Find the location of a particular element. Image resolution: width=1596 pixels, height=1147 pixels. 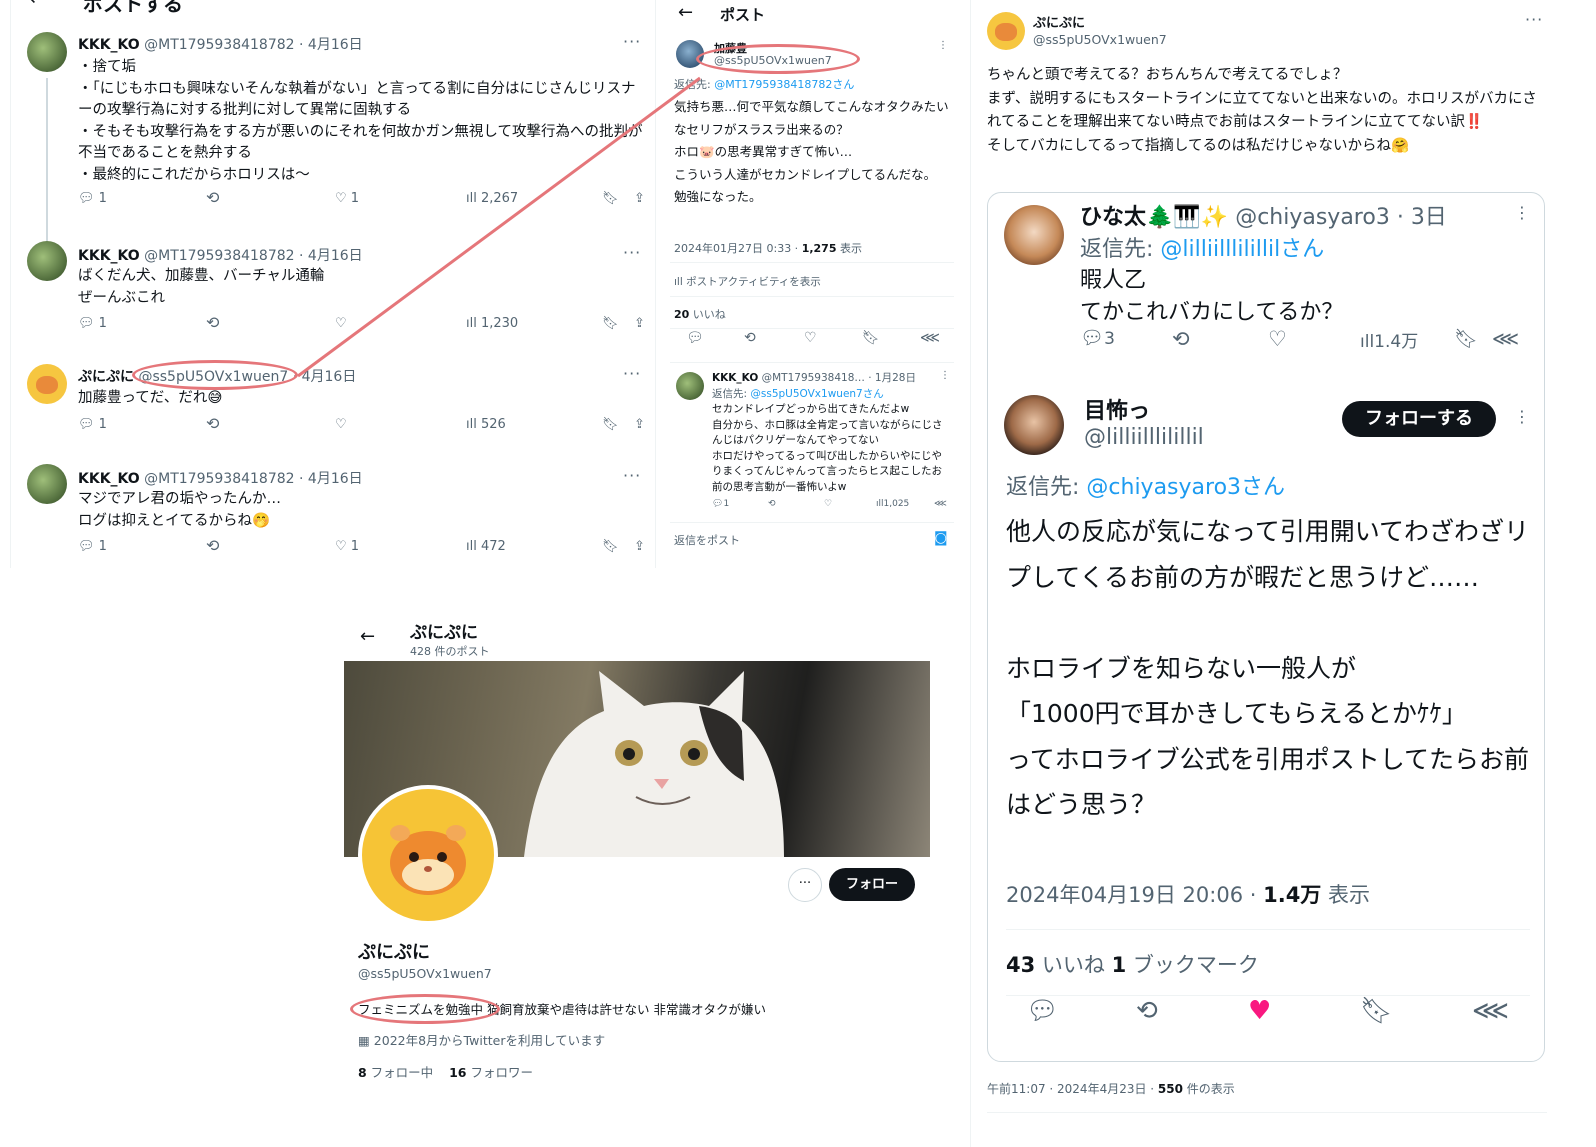

post-activity-link: ıll ポストアクティビティを表示 is located at coordinates (747, 281).